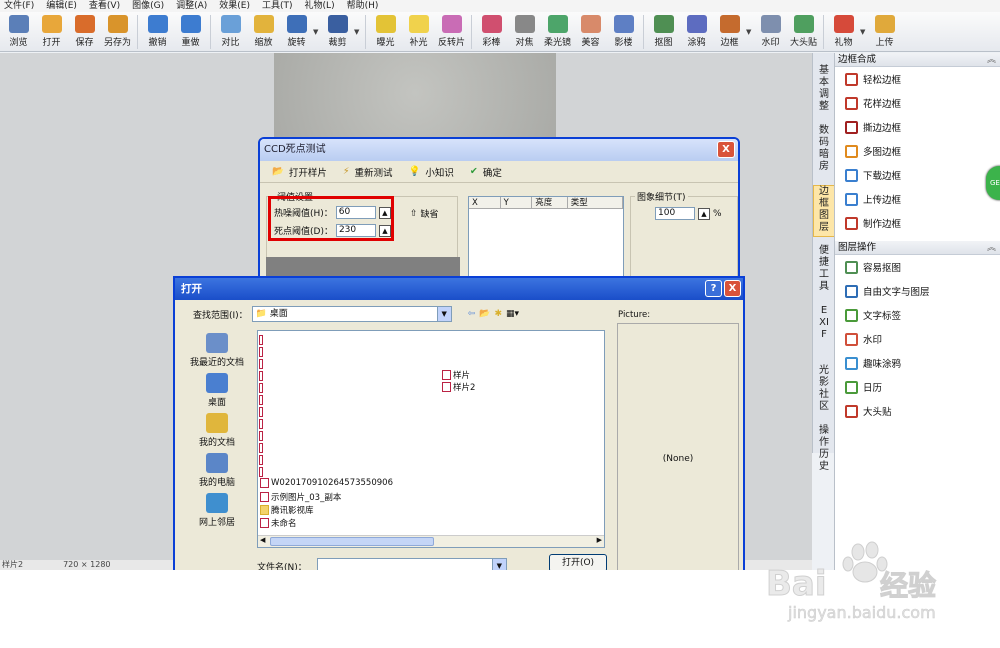 The height and width of the screenshot is (648, 1000). Describe the element at coordinates (917, 315) in the screenshot. I see `layer-item: 文字标签` at that location.